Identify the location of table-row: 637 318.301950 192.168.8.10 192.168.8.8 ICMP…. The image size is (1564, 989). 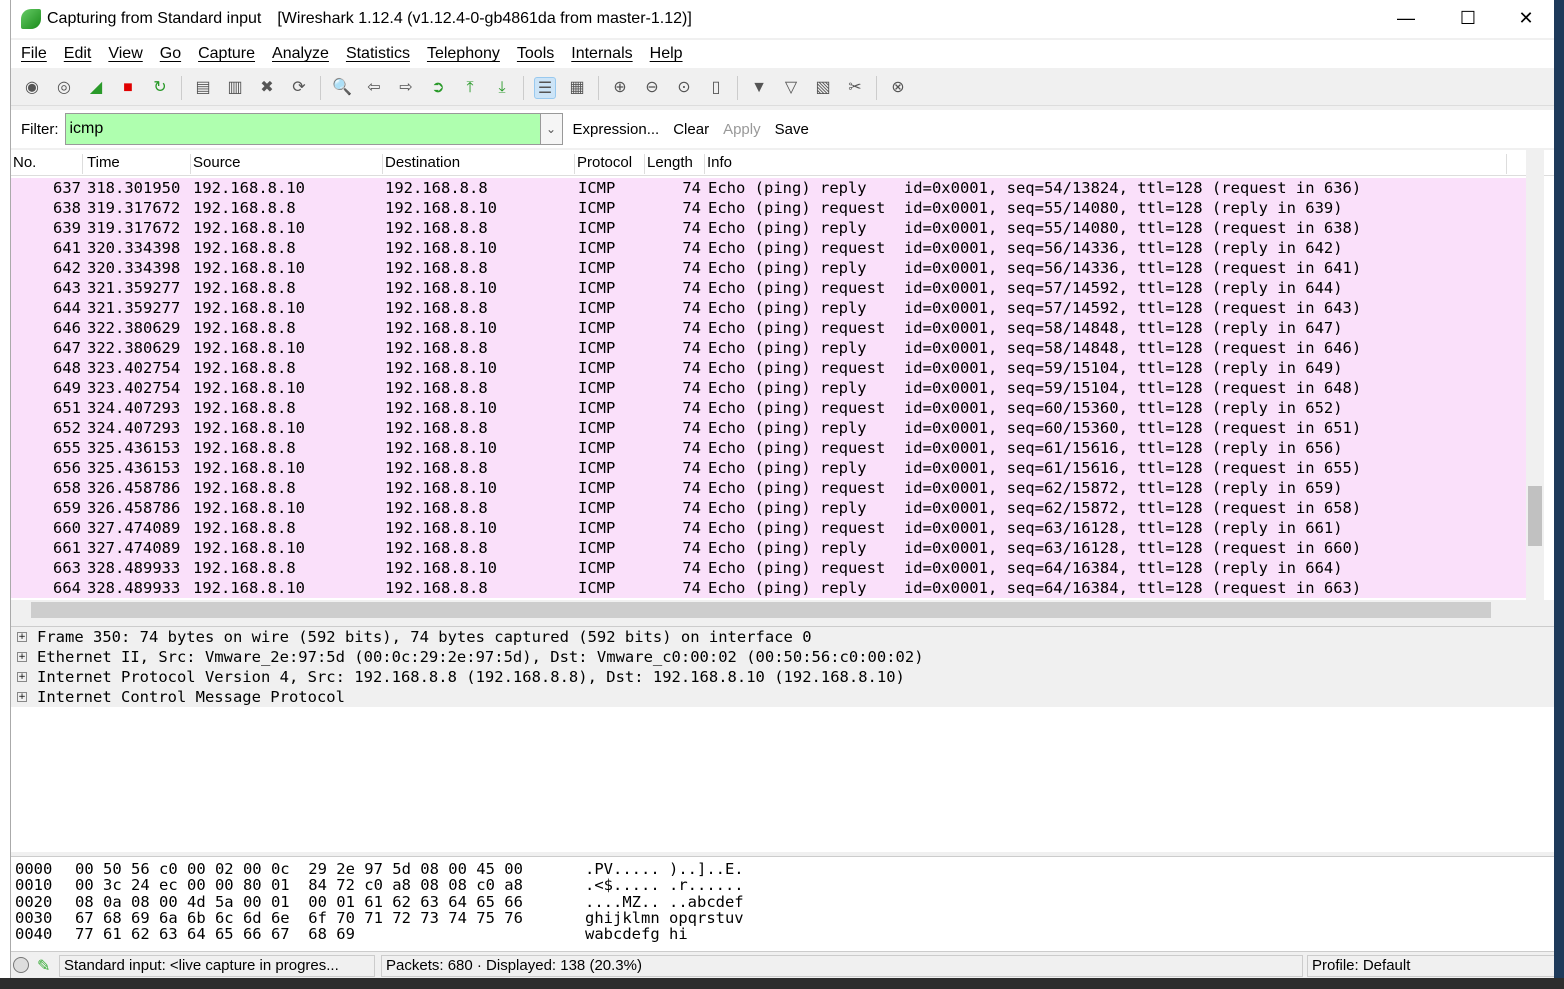
(772, 188).